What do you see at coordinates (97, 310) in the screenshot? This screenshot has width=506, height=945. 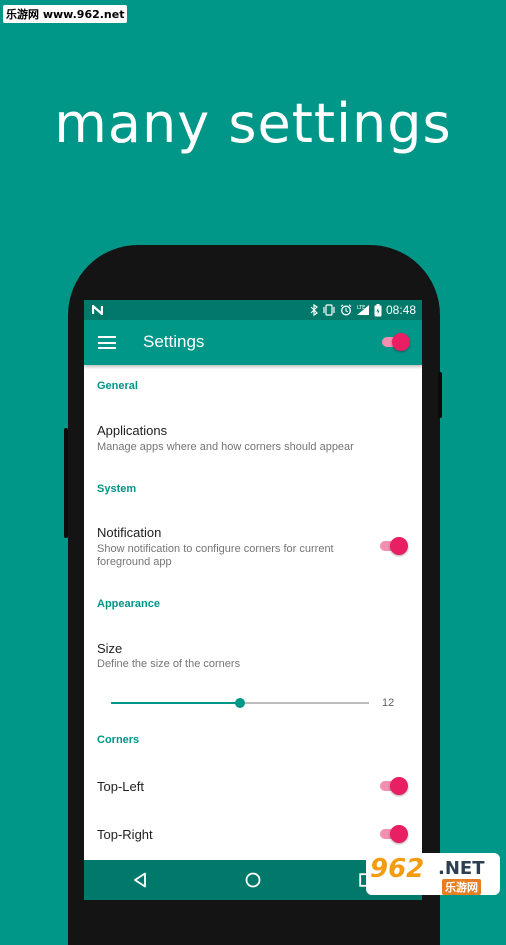 I see `n-icon` at bounding box center [97, 310].